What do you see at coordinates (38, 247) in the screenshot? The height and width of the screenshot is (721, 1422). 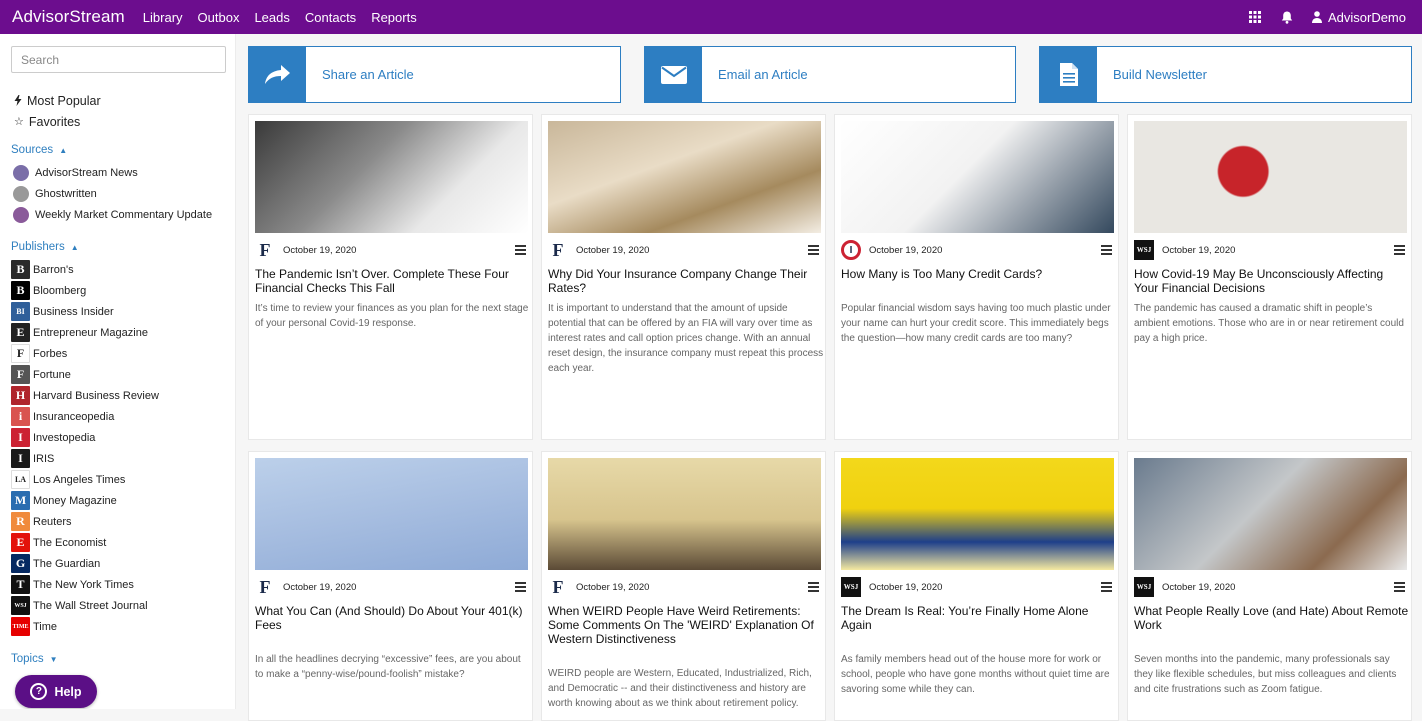 I see `publishers-heading-label: Publishers` at bounding box center [38, 247].